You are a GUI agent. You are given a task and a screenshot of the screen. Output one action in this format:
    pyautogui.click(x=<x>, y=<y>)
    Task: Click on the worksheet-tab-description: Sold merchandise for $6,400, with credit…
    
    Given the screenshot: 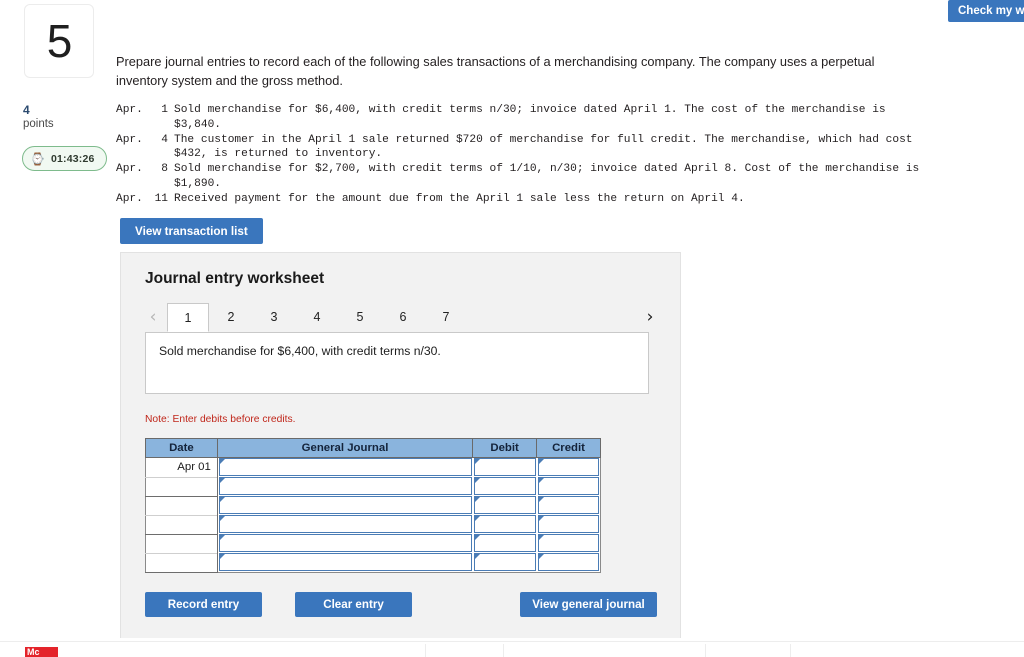 What is the action you would take?
    pyautogui.click(x=300, y=351)
    